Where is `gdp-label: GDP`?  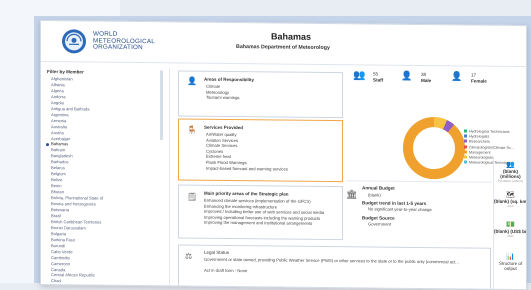 gdp-label: GDP is located at coordinates (510, 235).